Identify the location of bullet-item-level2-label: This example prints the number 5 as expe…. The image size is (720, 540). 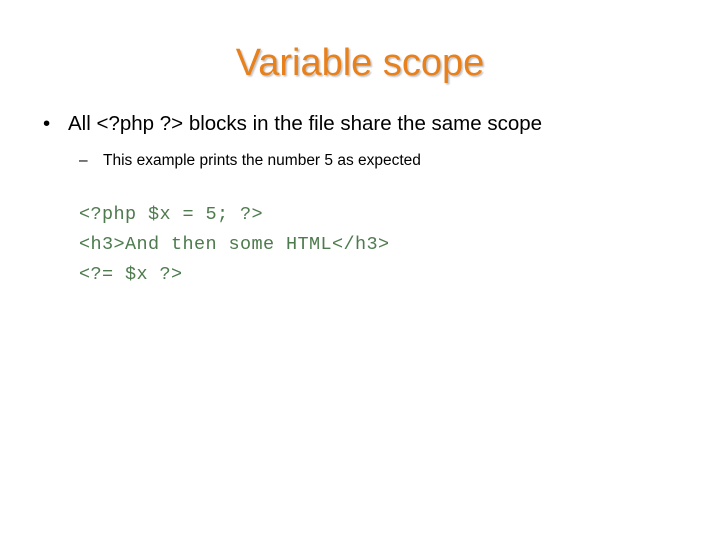
(262, 160).